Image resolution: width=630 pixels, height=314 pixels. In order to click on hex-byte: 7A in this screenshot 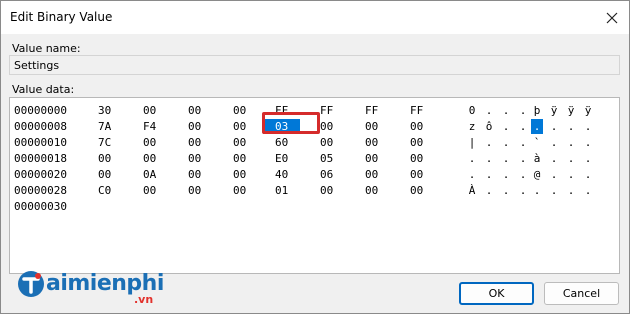, I will do `click(104, 126)`.